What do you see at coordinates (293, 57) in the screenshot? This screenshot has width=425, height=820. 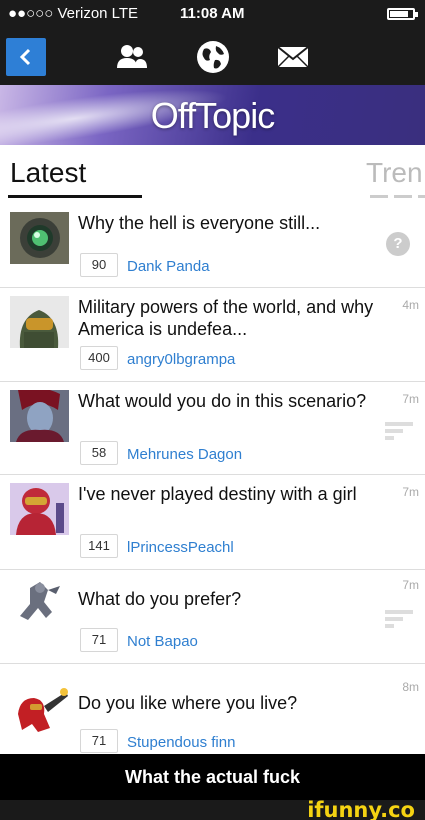 I see `mail-icon` at bounding box center [293, 57].